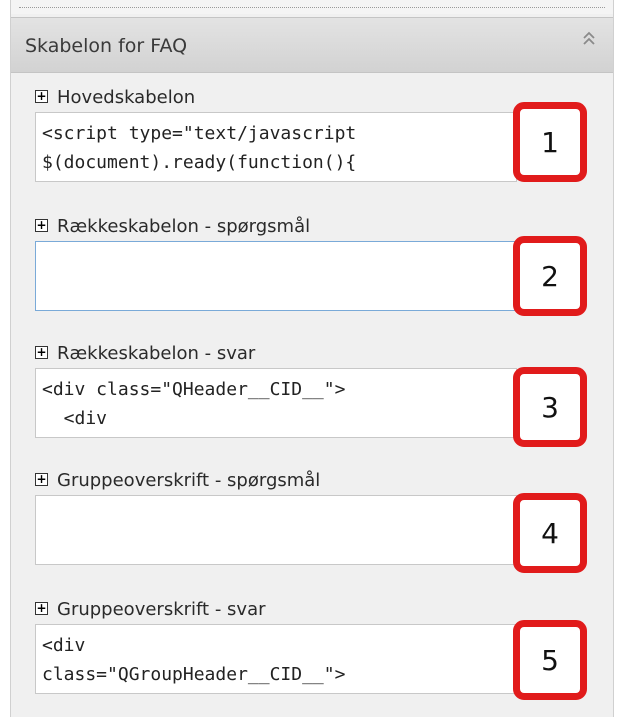 This screenshot has height=717, width=624. I want to click on section-label: Rækkeskabelon - spørgsmål, so click(184, 226).